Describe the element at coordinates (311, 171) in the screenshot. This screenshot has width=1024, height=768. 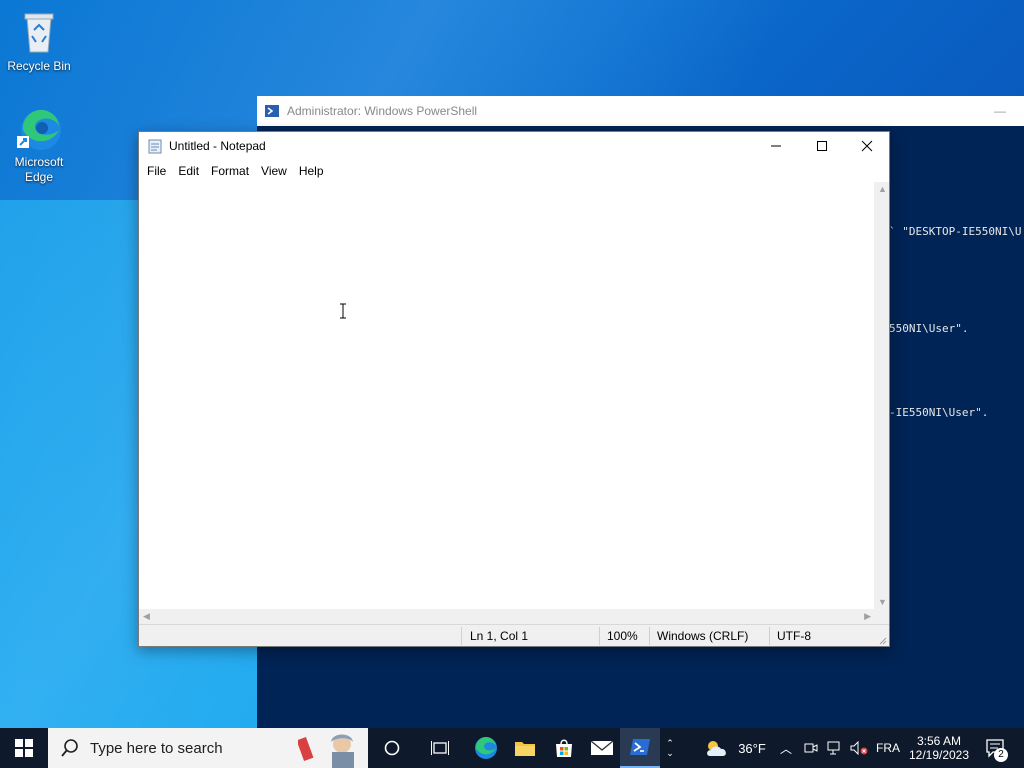
I see `menu-help: Help` at that location.